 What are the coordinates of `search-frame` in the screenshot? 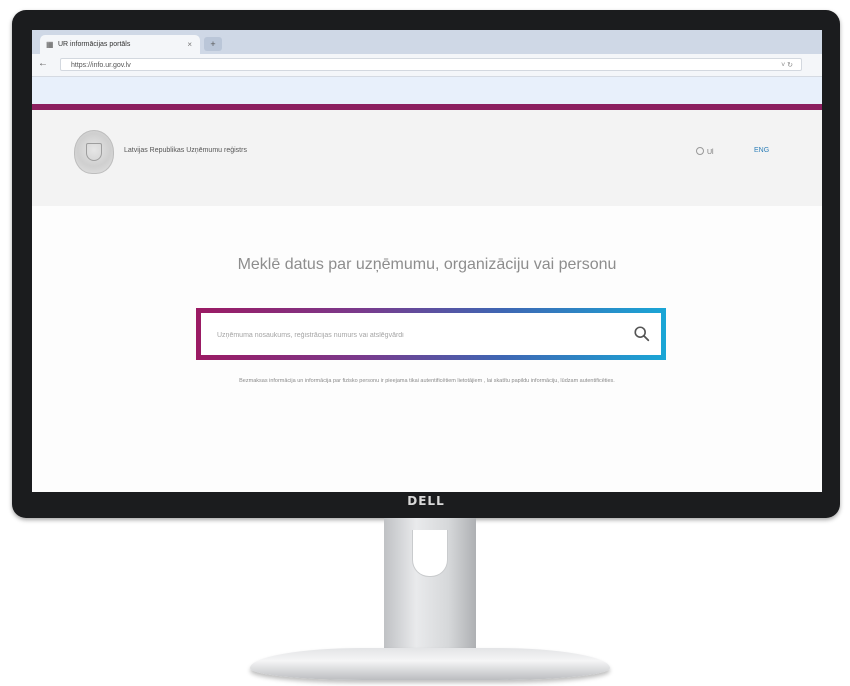 It's located at (431, 334).